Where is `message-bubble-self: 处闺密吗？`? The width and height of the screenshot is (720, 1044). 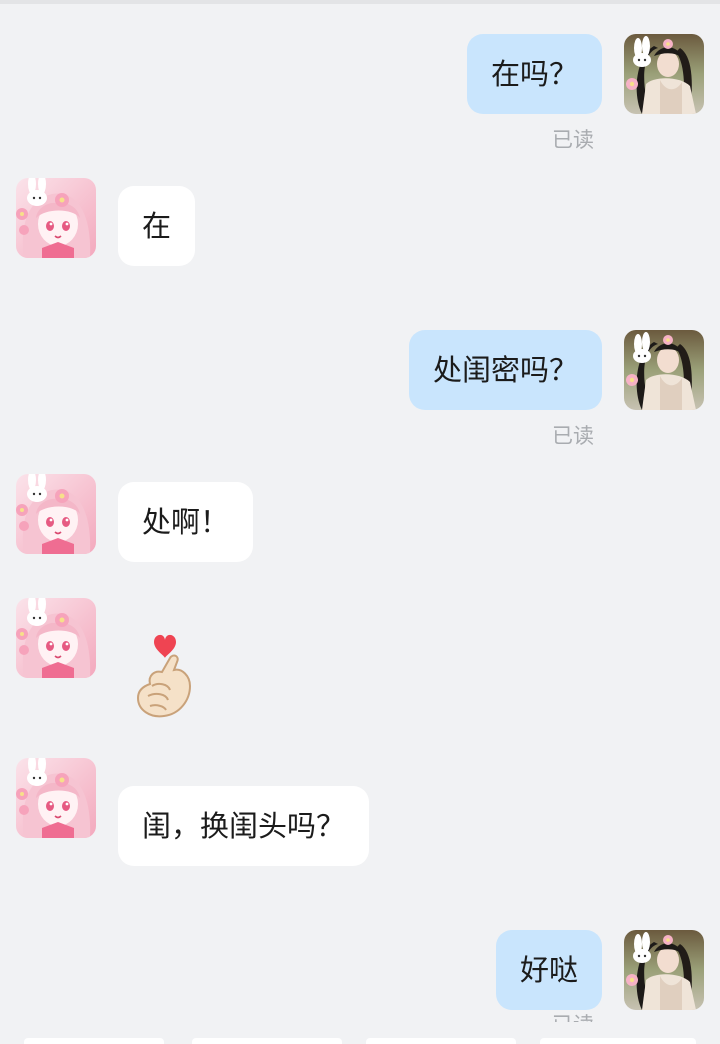
message-bubble-self: 处闺密吗？ is located at coordinates (505, 370).